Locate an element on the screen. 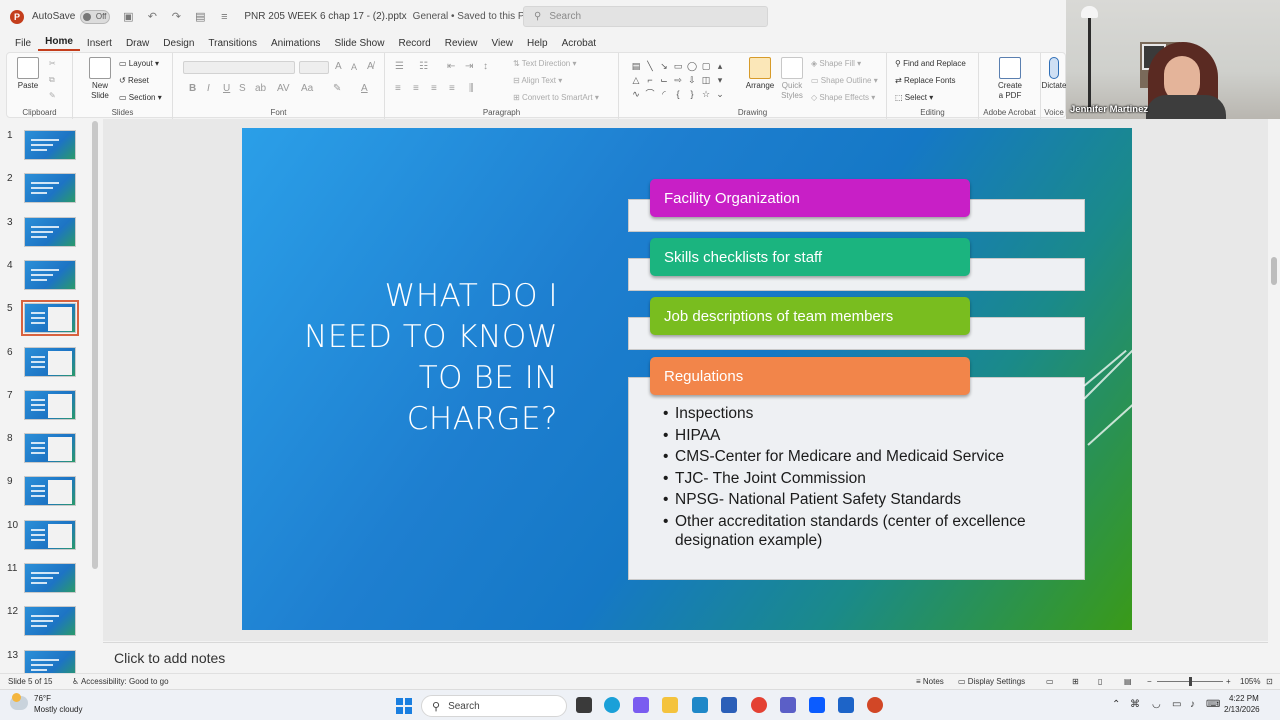 The width and height of the screenshot is (1280, 720). save-status: General • Saved to this PC is located at coordinates (472, 16).